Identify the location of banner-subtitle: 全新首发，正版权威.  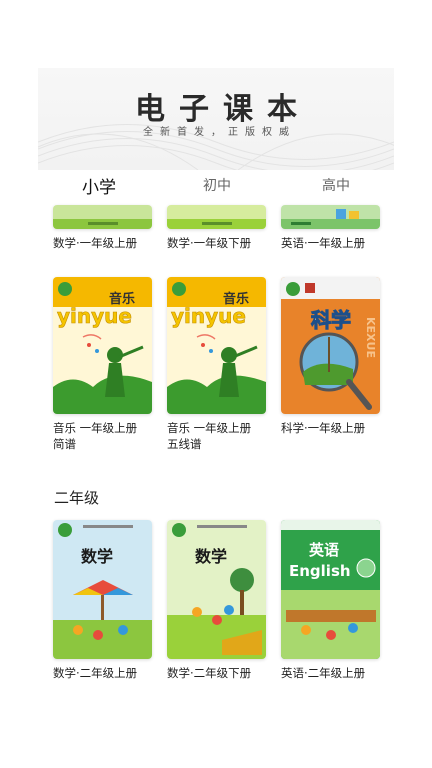
(219, 132).